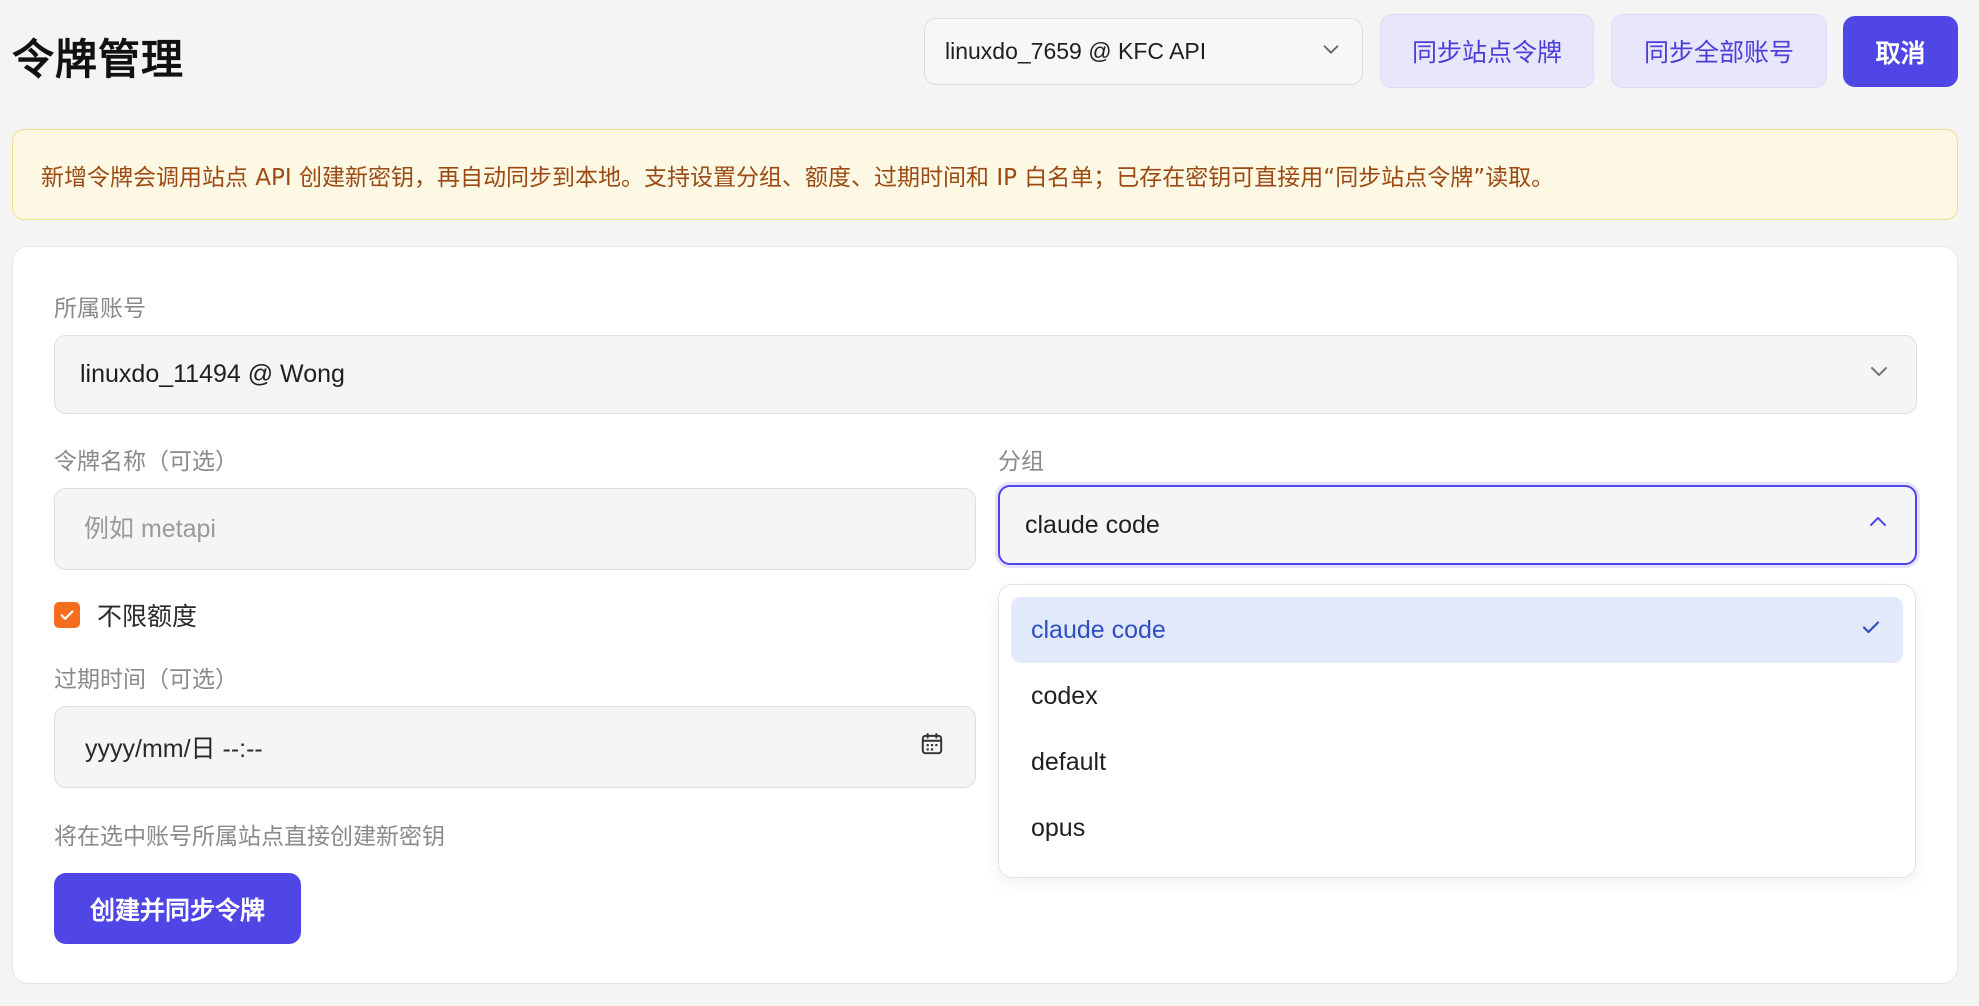 The image size is (1979, 1006). Describe the element at coordinates (1457, 828) in the screenshot. I see `group-option-opus: opus` at that location.